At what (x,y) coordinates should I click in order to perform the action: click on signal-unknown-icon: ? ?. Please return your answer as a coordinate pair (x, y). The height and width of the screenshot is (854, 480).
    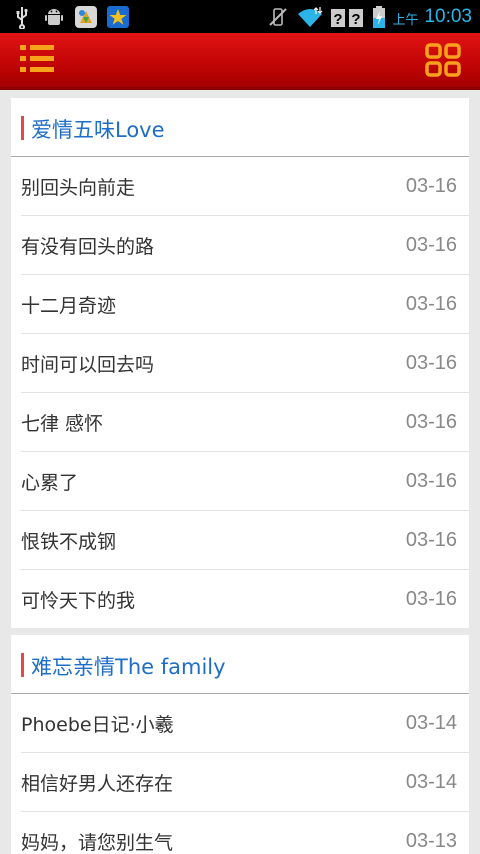
    Looking at the image, I should click on (347, 18).